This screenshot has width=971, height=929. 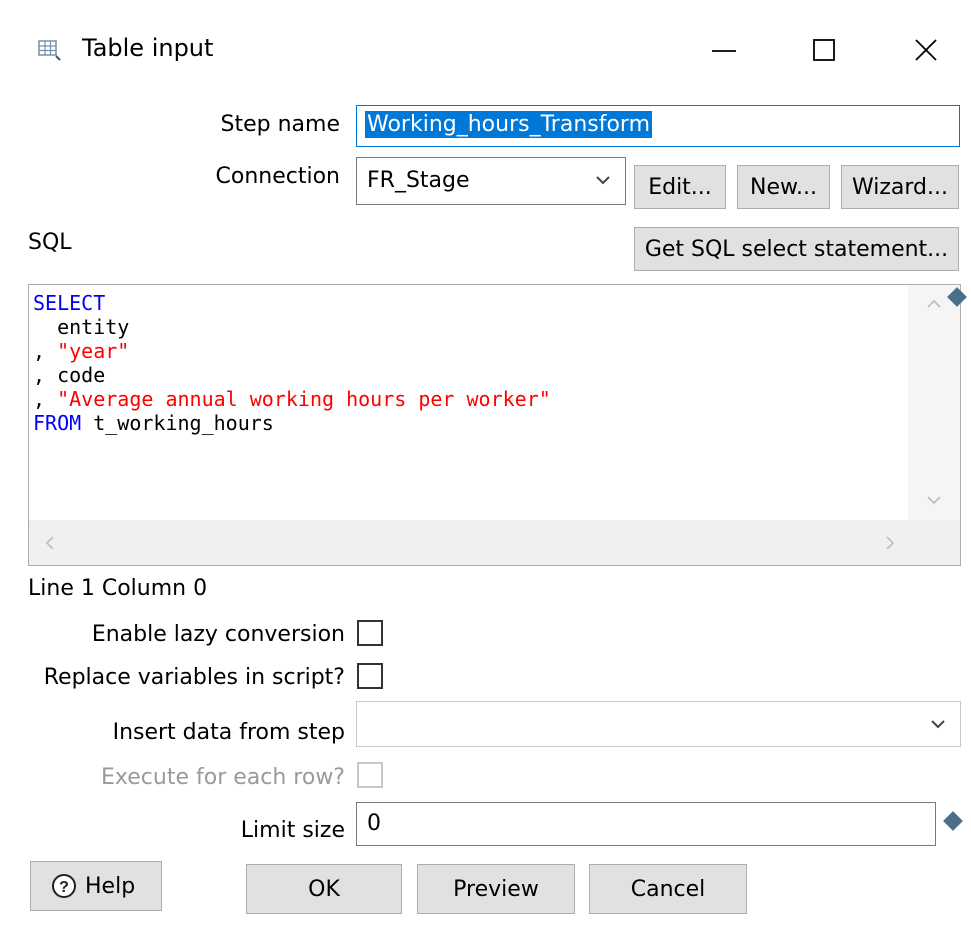 What do you see at coordinates (228, 732) in the screenshot?
I see `insert-data-from-step-label: Insert data from step` at bounding box center [228, 732].